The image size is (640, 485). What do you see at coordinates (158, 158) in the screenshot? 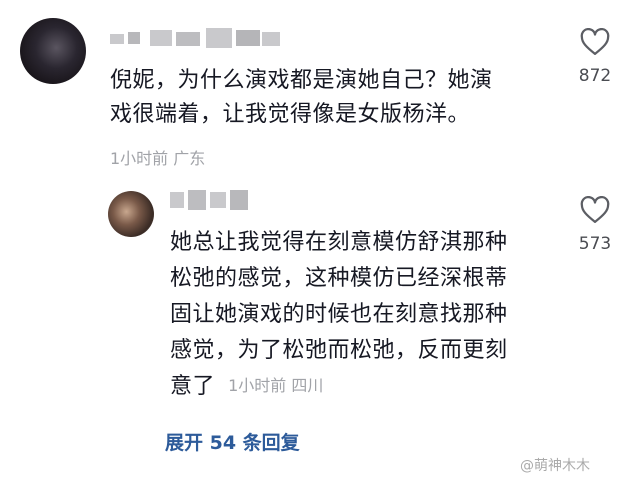
I see `comment-meta: 1小时前 广东` at bounding box center [158, 158].